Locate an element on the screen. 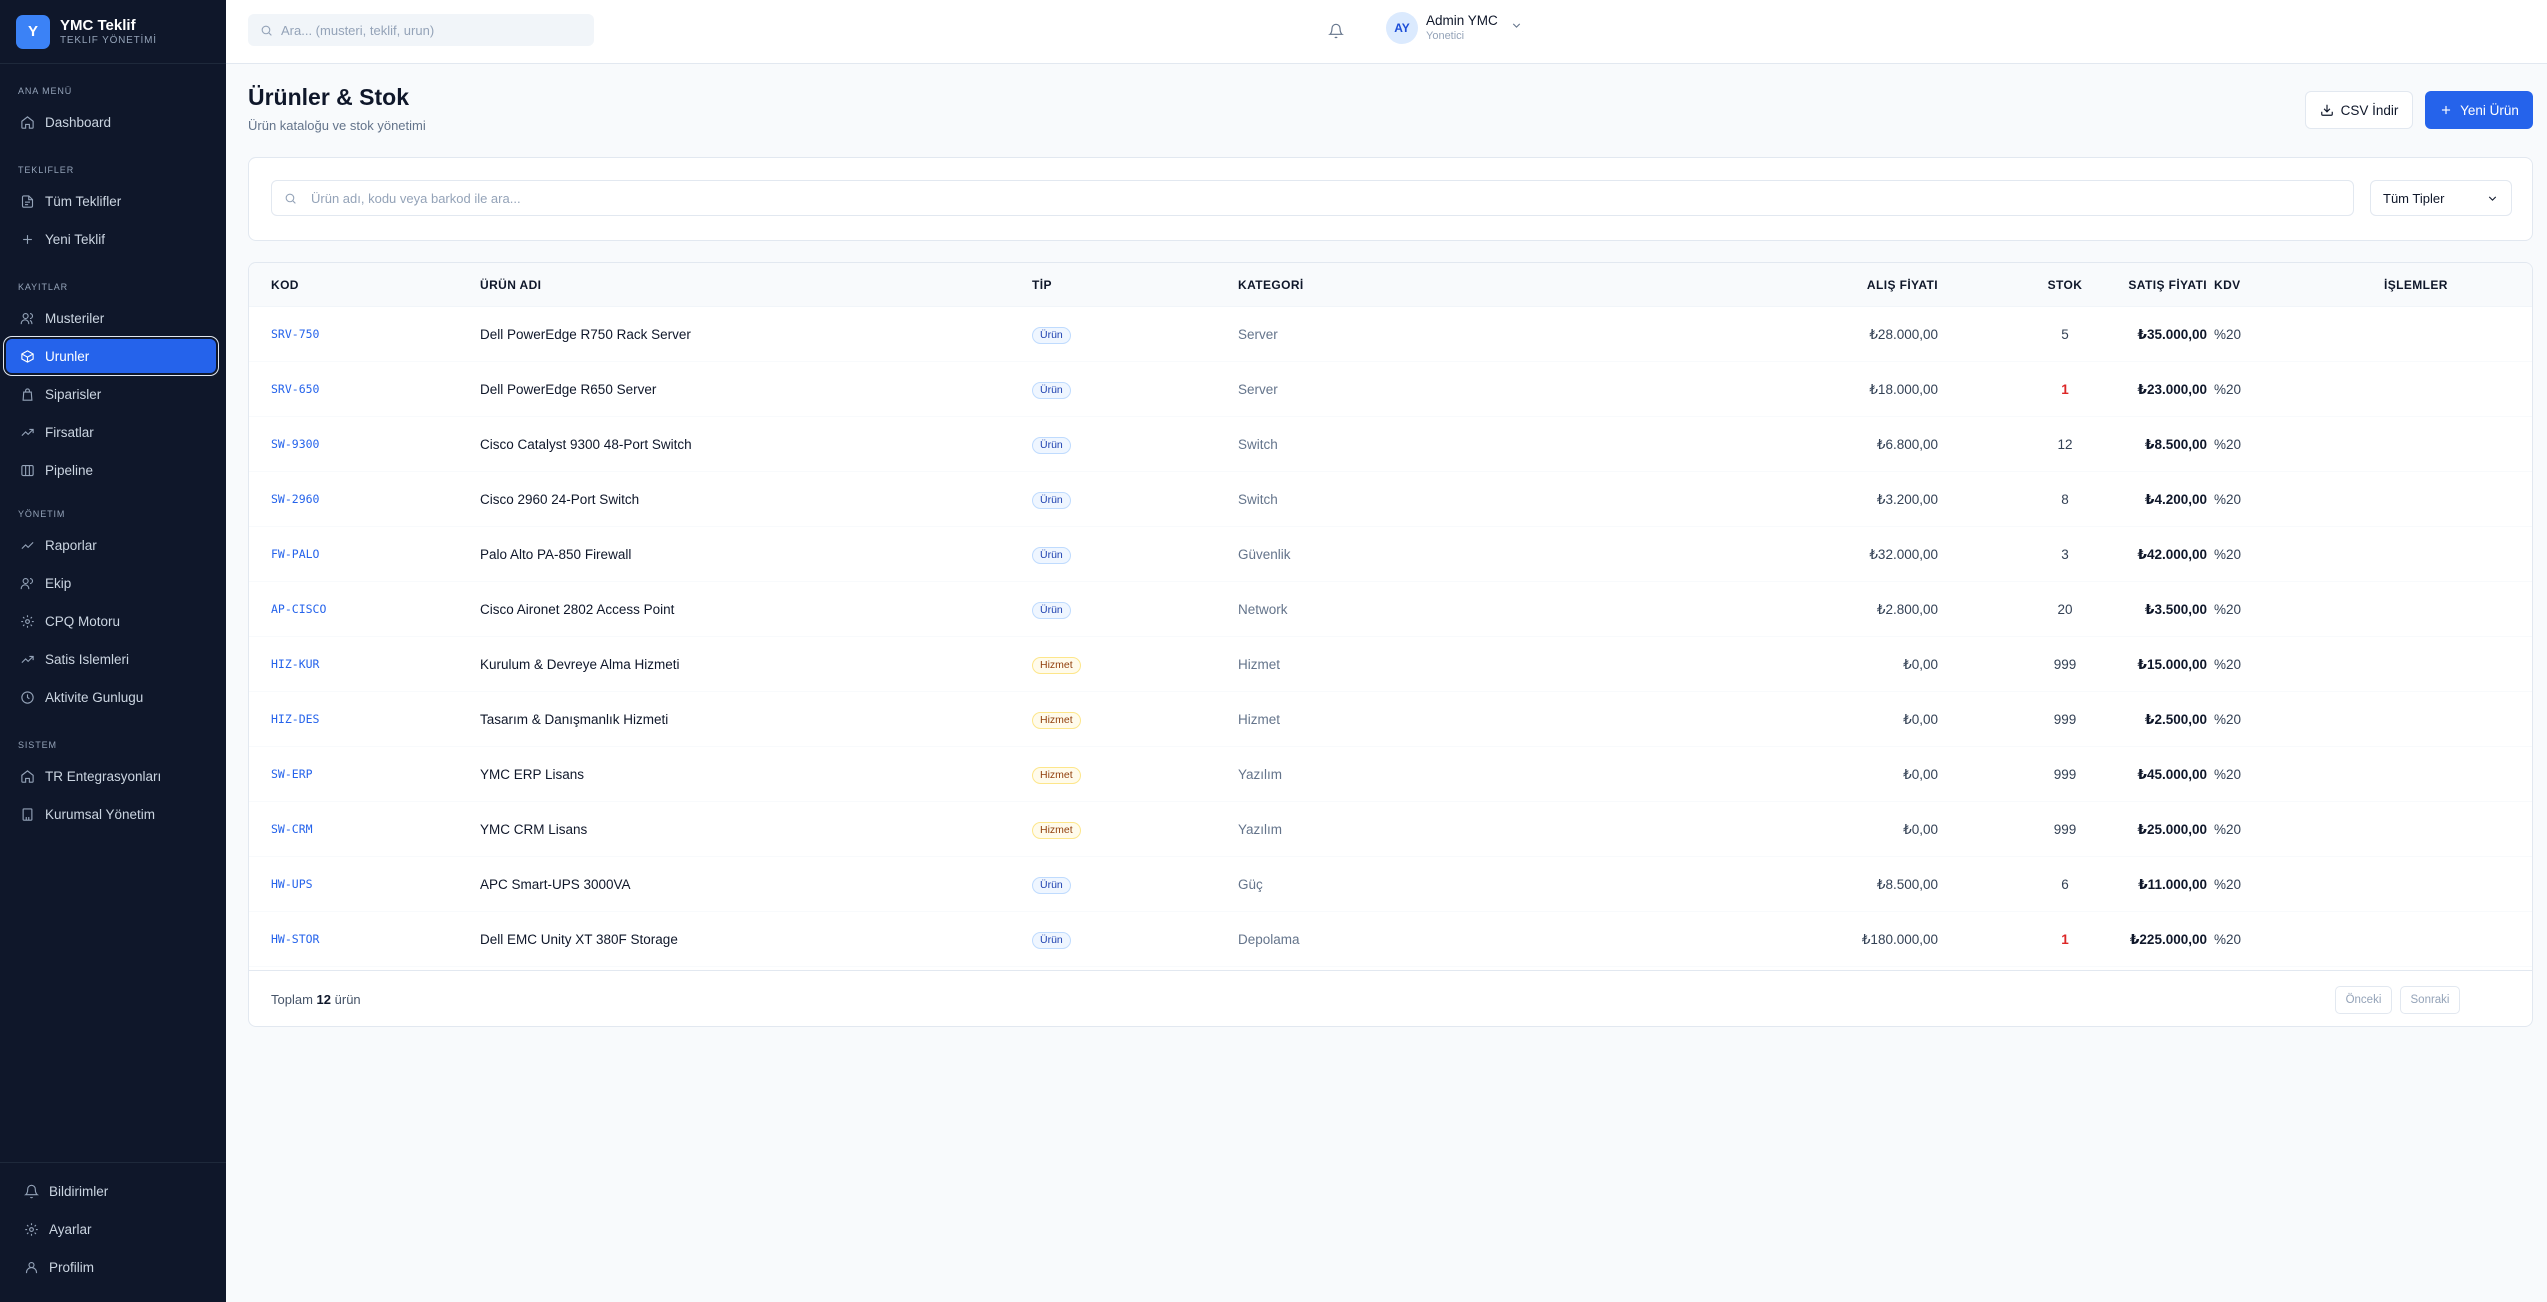 The height and width of the screenshot is (1302, 2547). sidebar-item-siparisler: Siparisler is located at coordinates (111, 394).